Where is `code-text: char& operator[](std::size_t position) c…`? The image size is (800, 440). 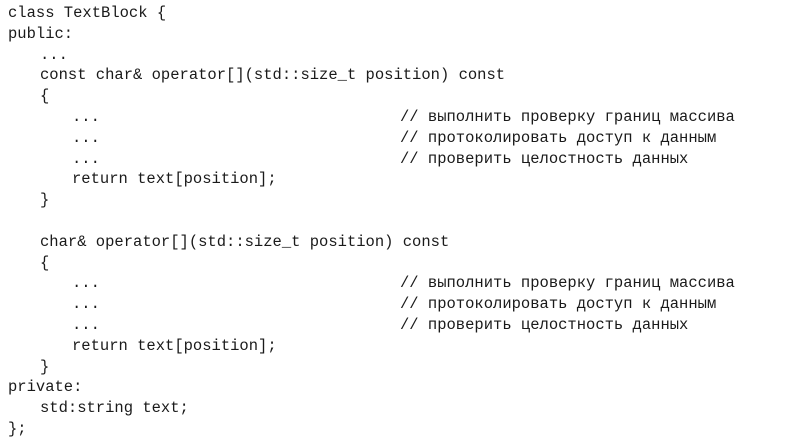
code-text: char& operator[](std::size_t position) c… is located at coordinates (245, 241).